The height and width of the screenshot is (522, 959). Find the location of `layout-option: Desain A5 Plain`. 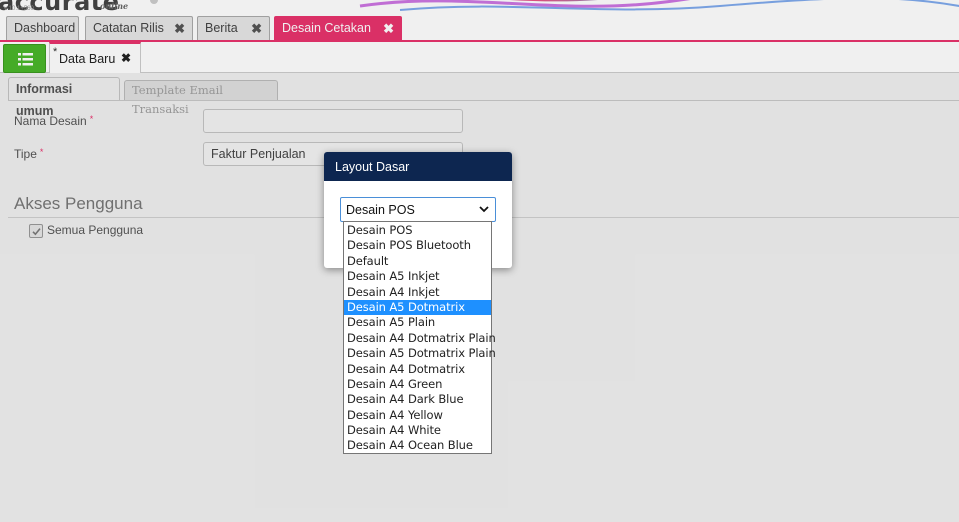

layout-option: Desain A5 Plain is located at coordinates (417, 322).